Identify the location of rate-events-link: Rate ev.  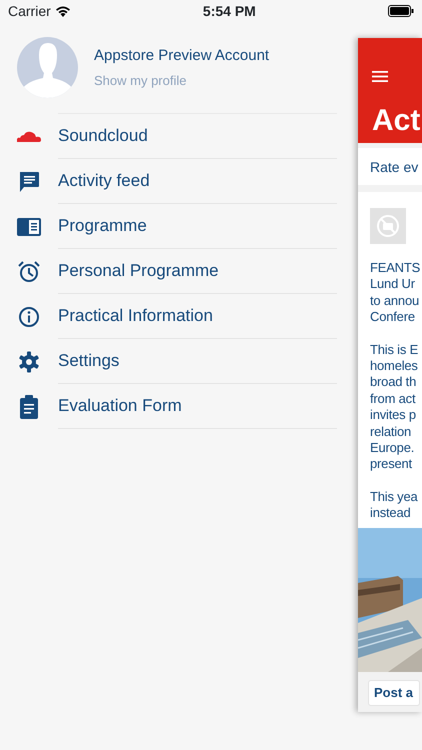
(390, 166).